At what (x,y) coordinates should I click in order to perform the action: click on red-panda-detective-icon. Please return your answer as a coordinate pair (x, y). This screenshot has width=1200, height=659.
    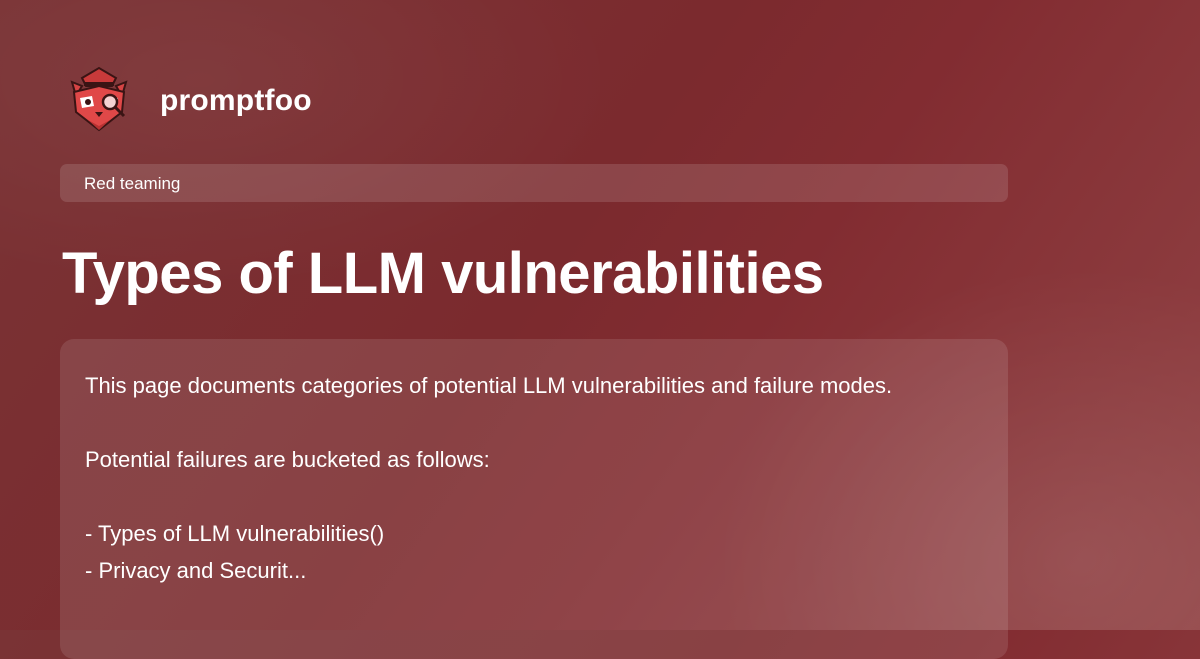
    Looking at the image, I should click on (99, 99).